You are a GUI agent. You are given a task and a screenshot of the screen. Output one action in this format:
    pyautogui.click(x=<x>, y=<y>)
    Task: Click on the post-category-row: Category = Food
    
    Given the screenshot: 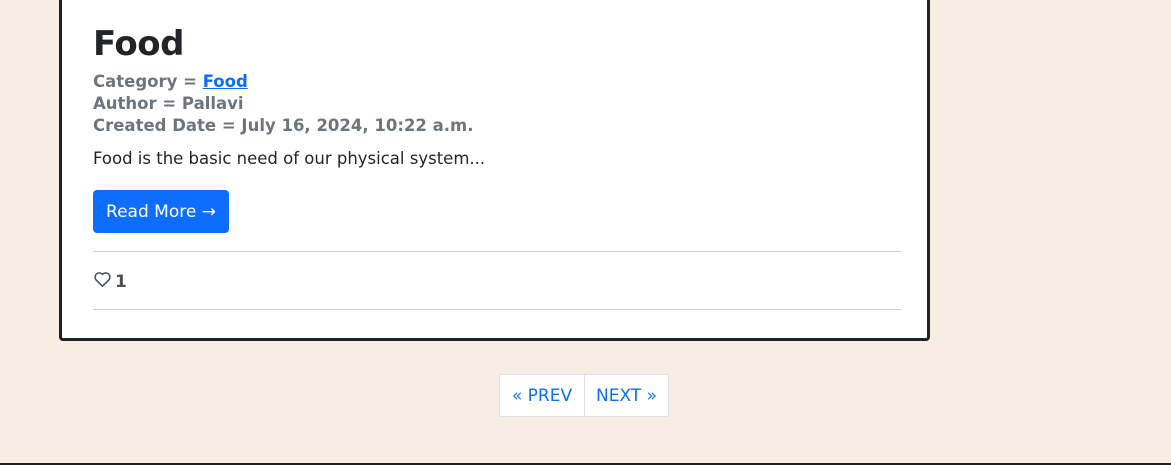 What is the action you would take?
    pyautogui.click(x=283, y=82)
    